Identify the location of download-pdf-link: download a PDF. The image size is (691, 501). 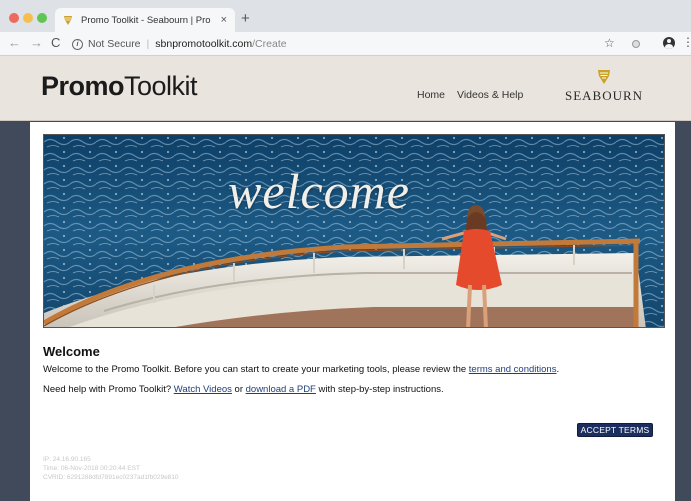
(281, 389).